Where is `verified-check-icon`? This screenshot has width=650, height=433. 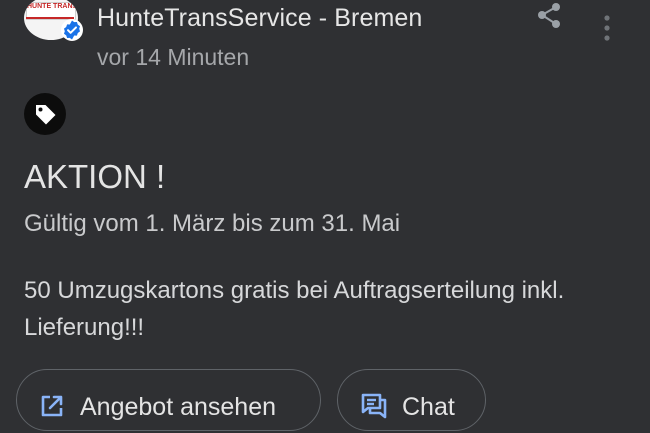 verified-check-icon is located at coordinates (72, 30).